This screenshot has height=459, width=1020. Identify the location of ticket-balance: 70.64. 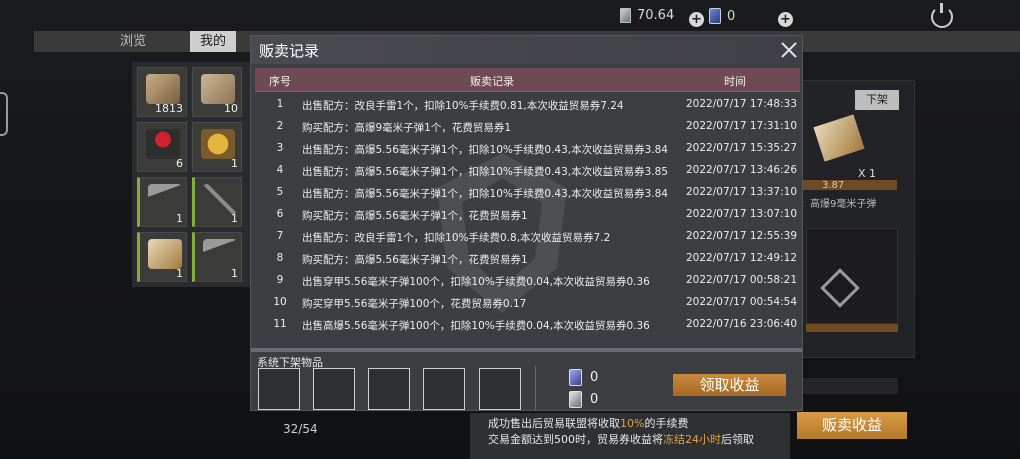
(647, 15).